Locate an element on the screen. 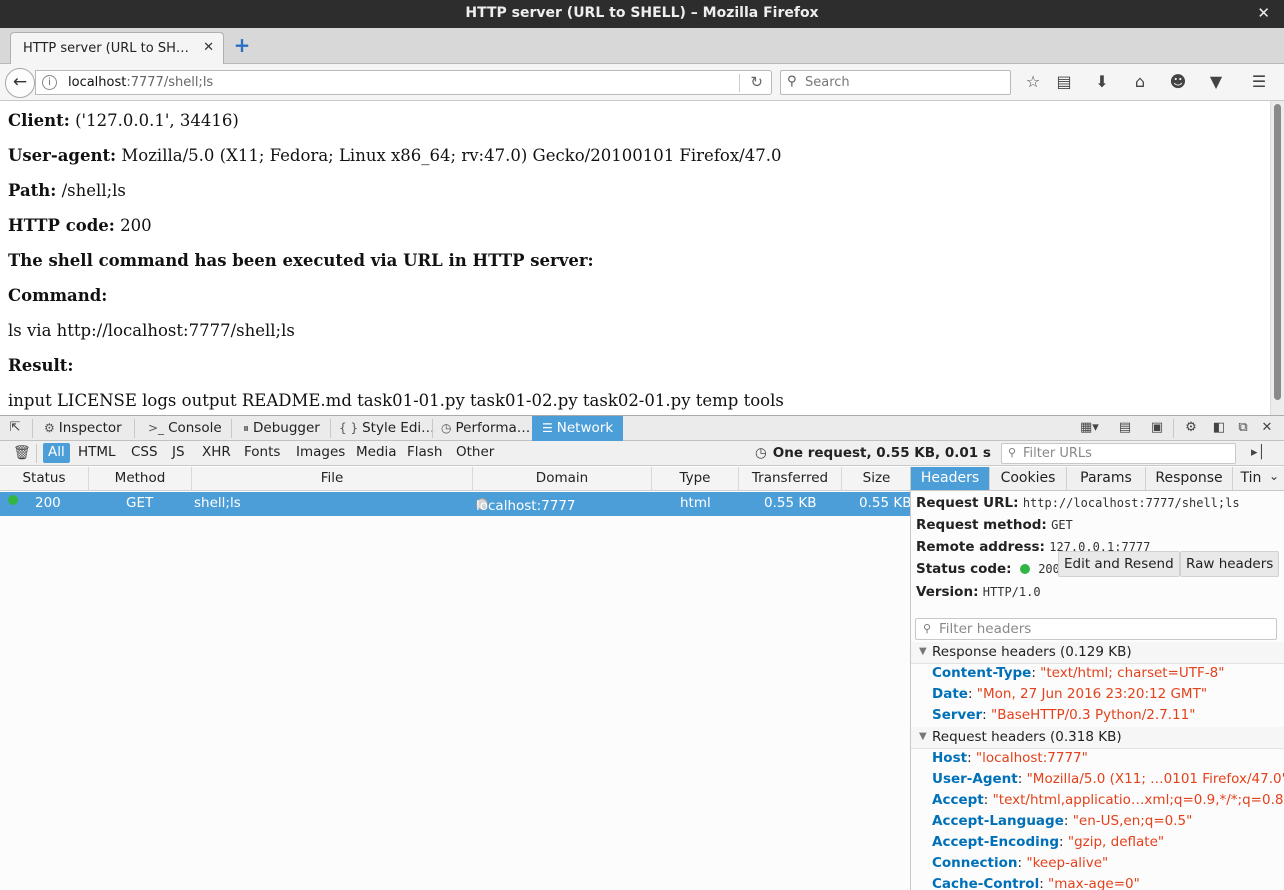  status-ok-dot is located at coordinates (13, 500).